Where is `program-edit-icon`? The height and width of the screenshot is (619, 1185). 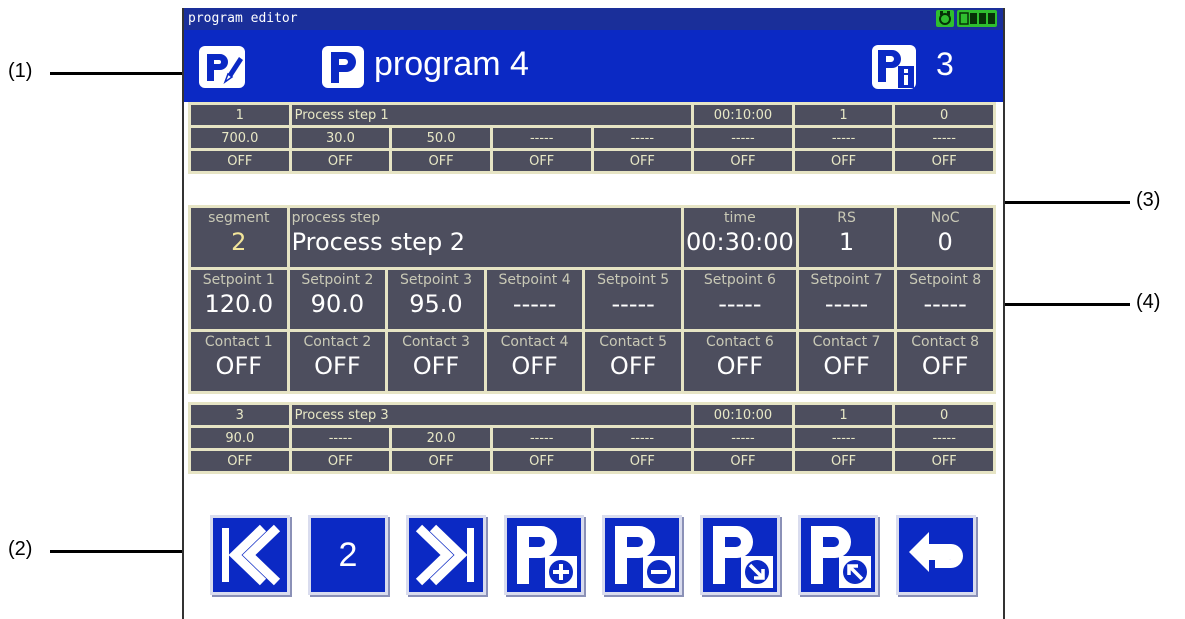 program-edit-icon is located at coordinates (222, 67).